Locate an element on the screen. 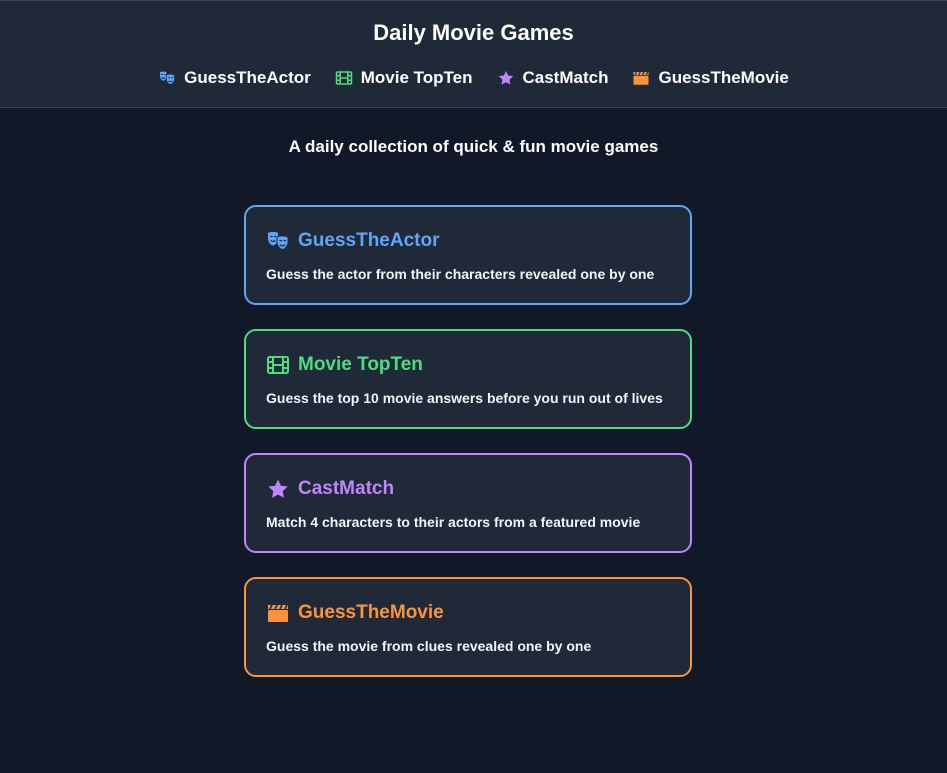  card-header: GuessTheActor is located at coordinates (352, 241).